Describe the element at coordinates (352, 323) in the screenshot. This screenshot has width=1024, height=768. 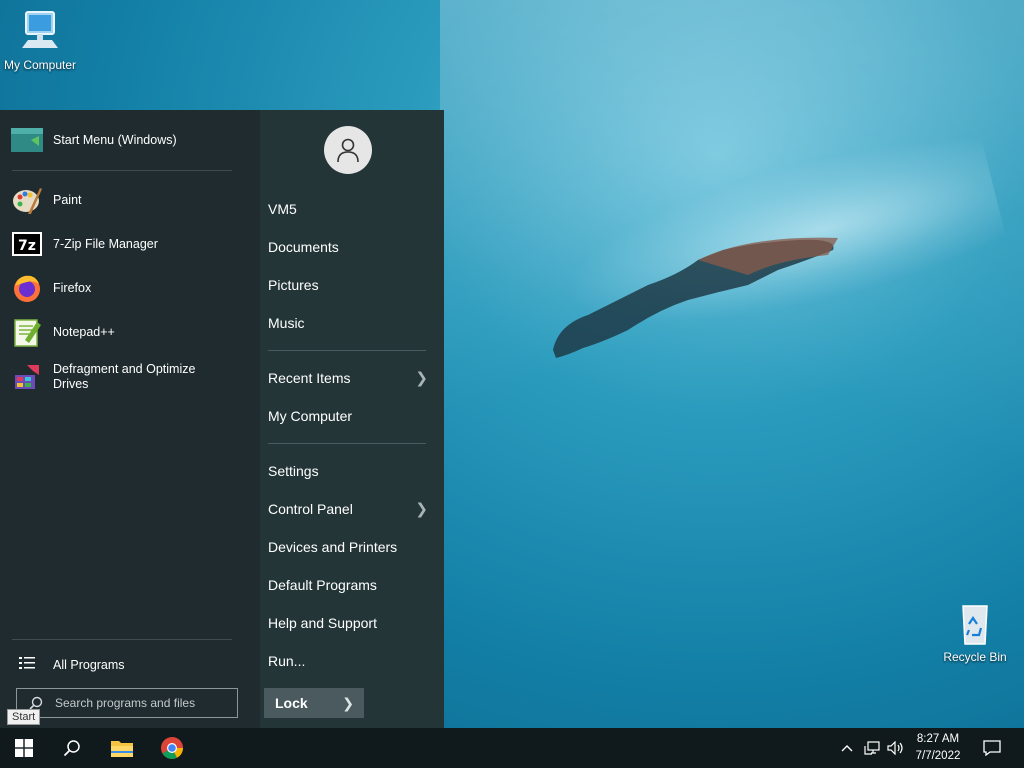
I see `music-link: Music` at that location.